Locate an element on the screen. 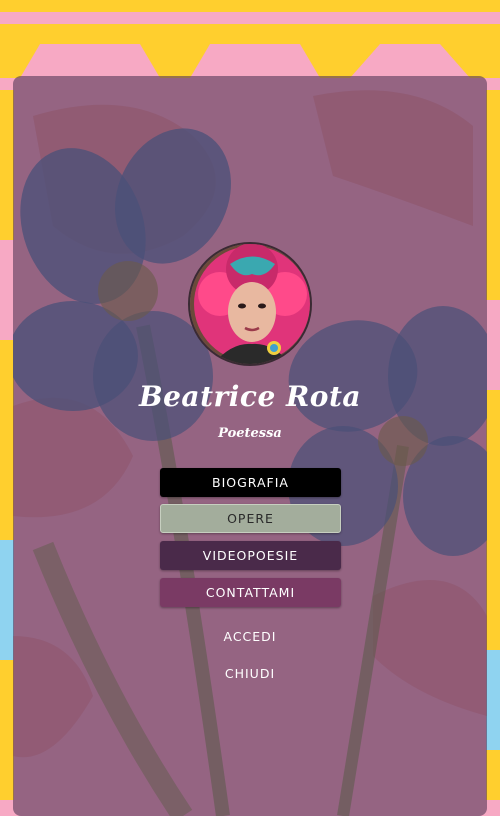  opere-button: OPERE is located at coordinates (250, 518).